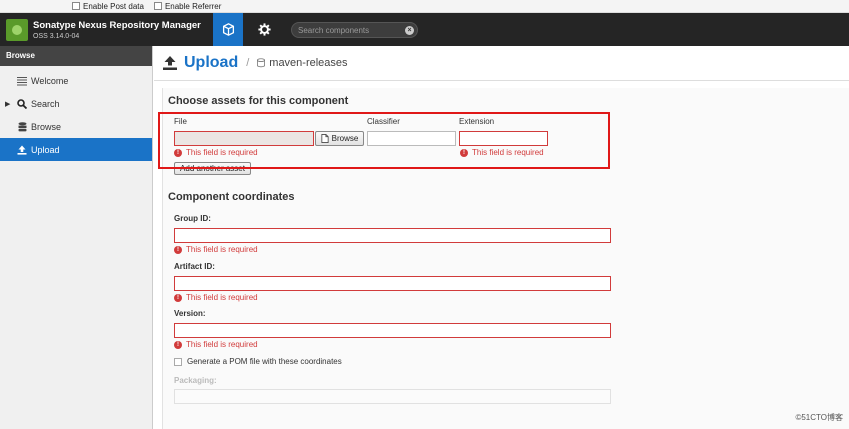 This screenshot has width=849, height=429. I want to click on enable-referrer-checkbox, so click(157, 6).